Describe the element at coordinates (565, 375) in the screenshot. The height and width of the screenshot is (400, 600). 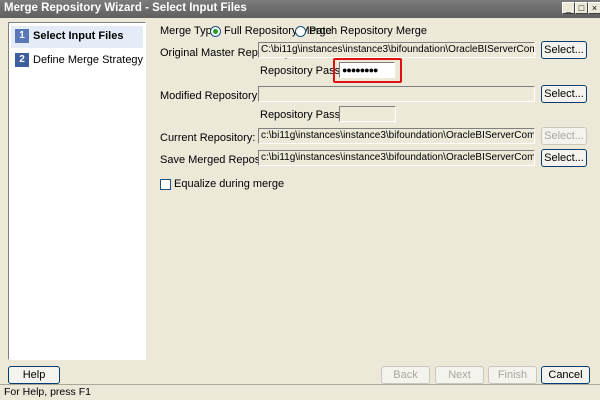
I see `cancel-button: Cancel` at that location.